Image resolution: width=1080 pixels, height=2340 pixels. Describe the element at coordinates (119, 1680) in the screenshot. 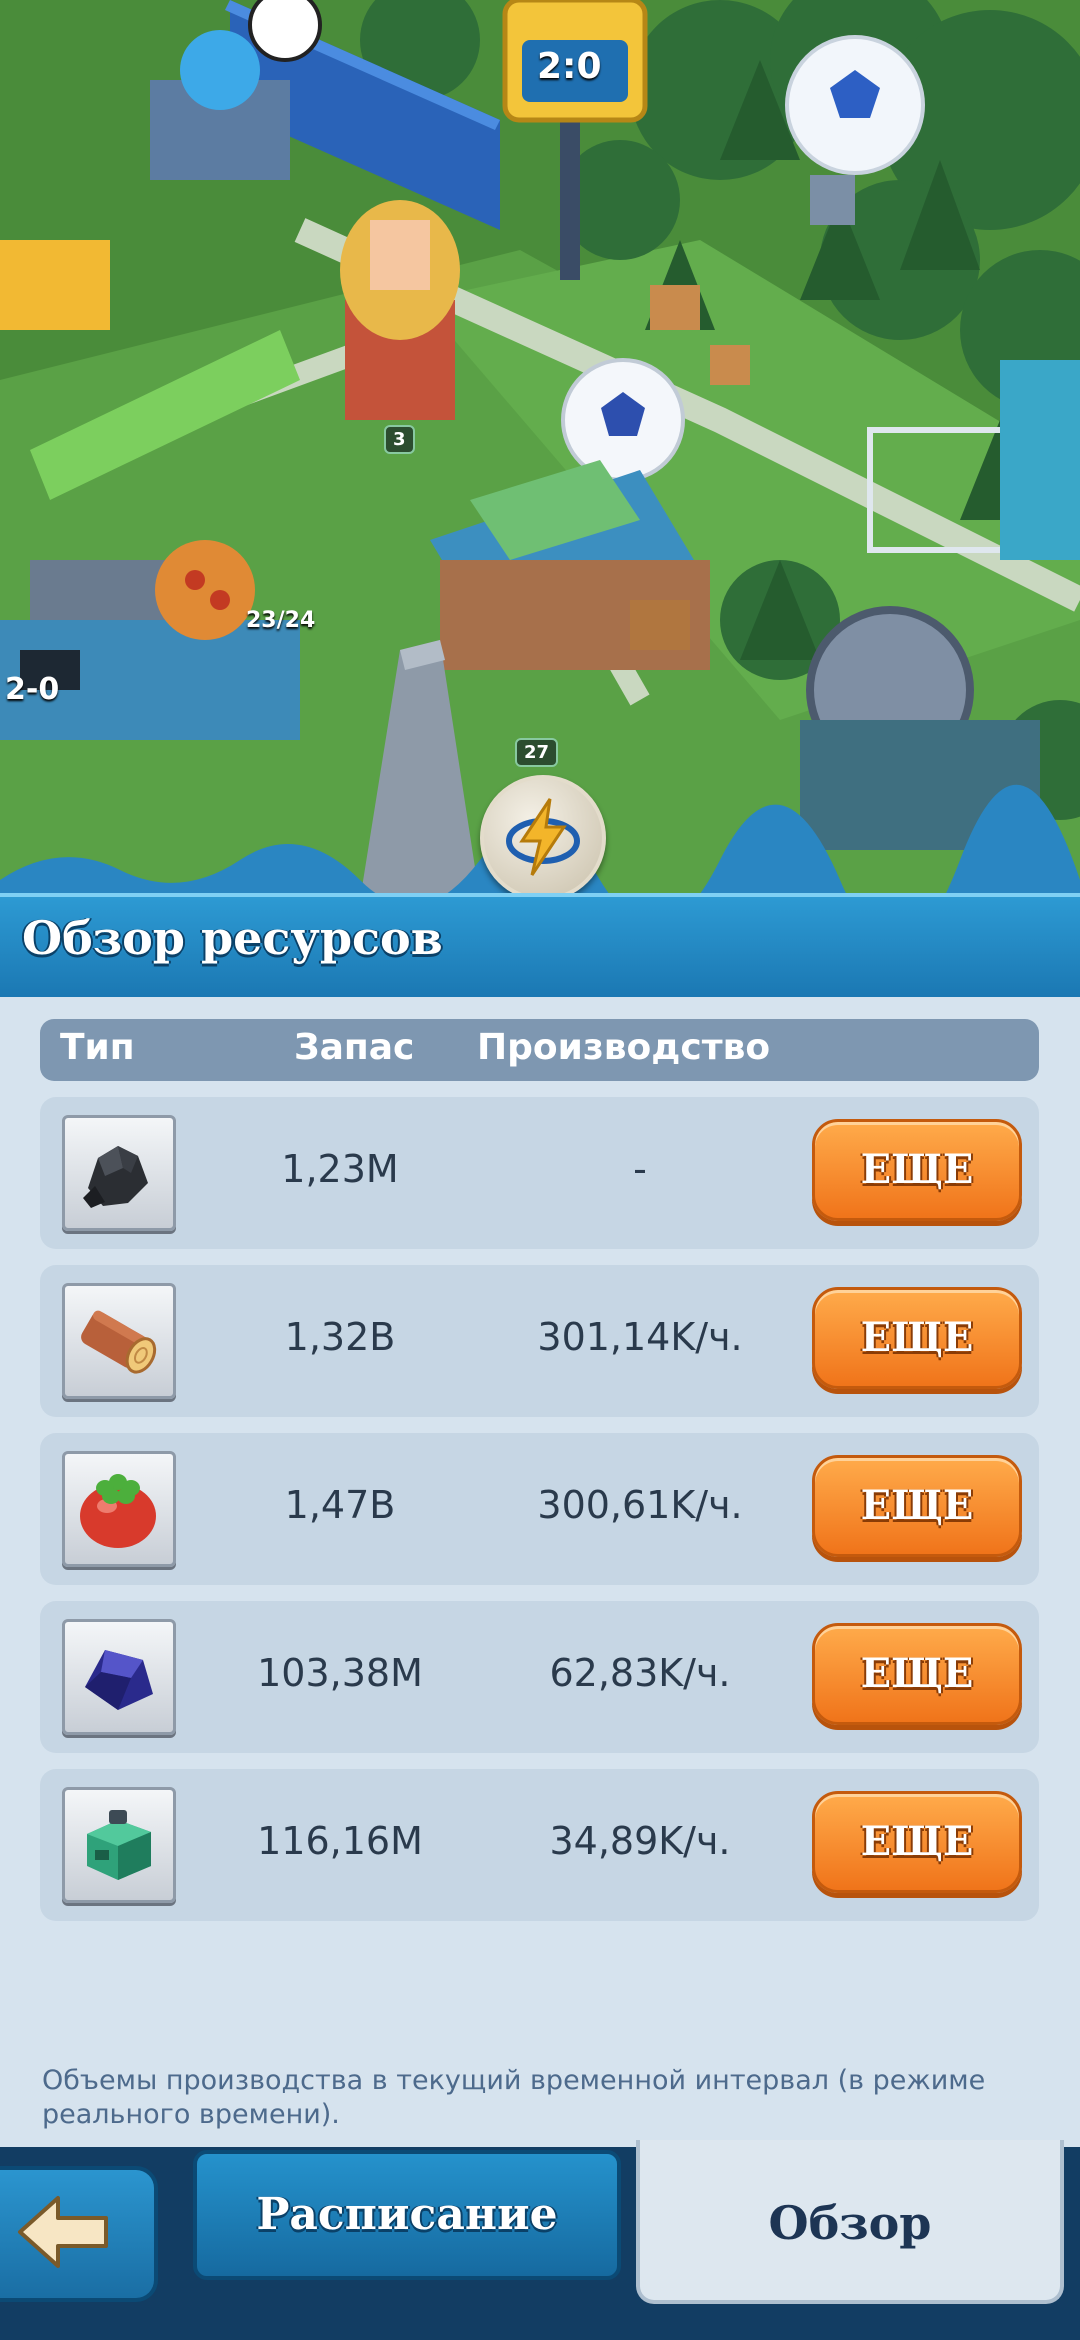

I see `crystal-icon` at that location.